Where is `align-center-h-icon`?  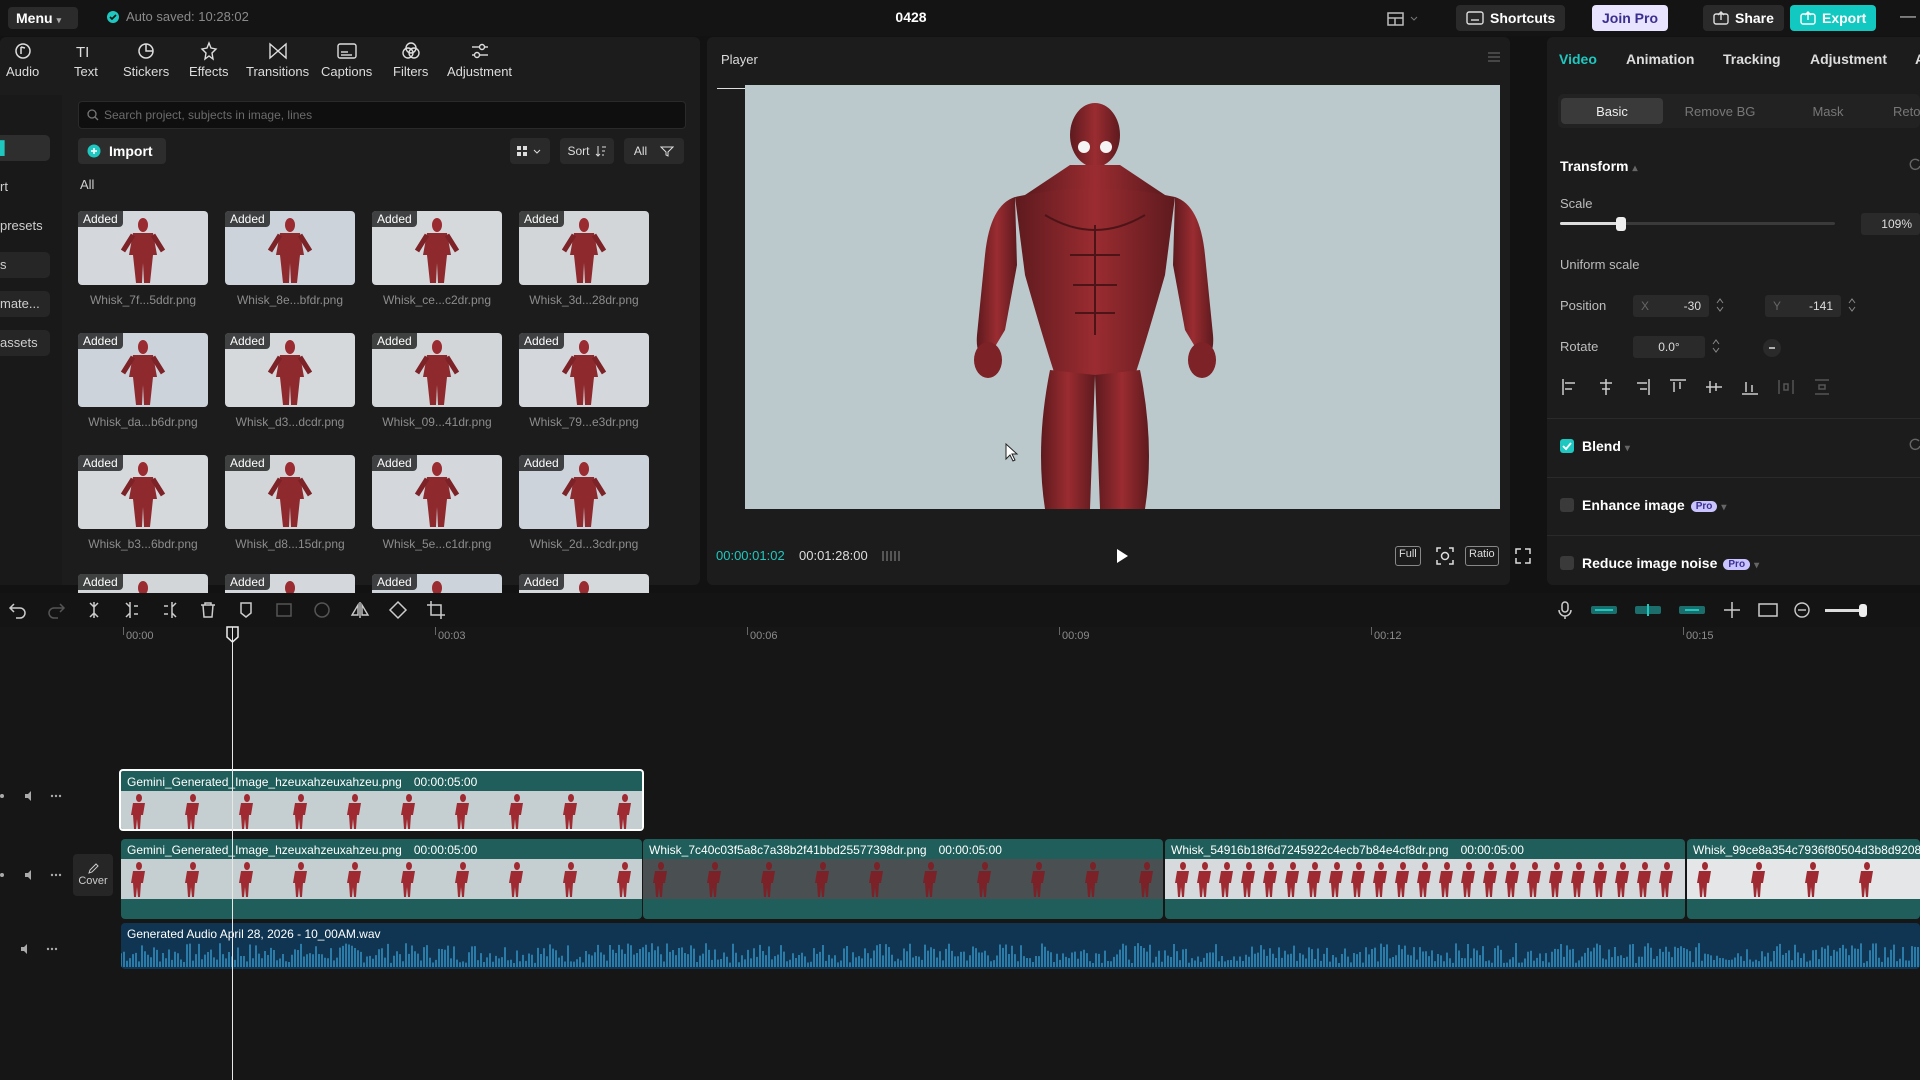
align-center-h-icon is located at coordinates (1605, 387).